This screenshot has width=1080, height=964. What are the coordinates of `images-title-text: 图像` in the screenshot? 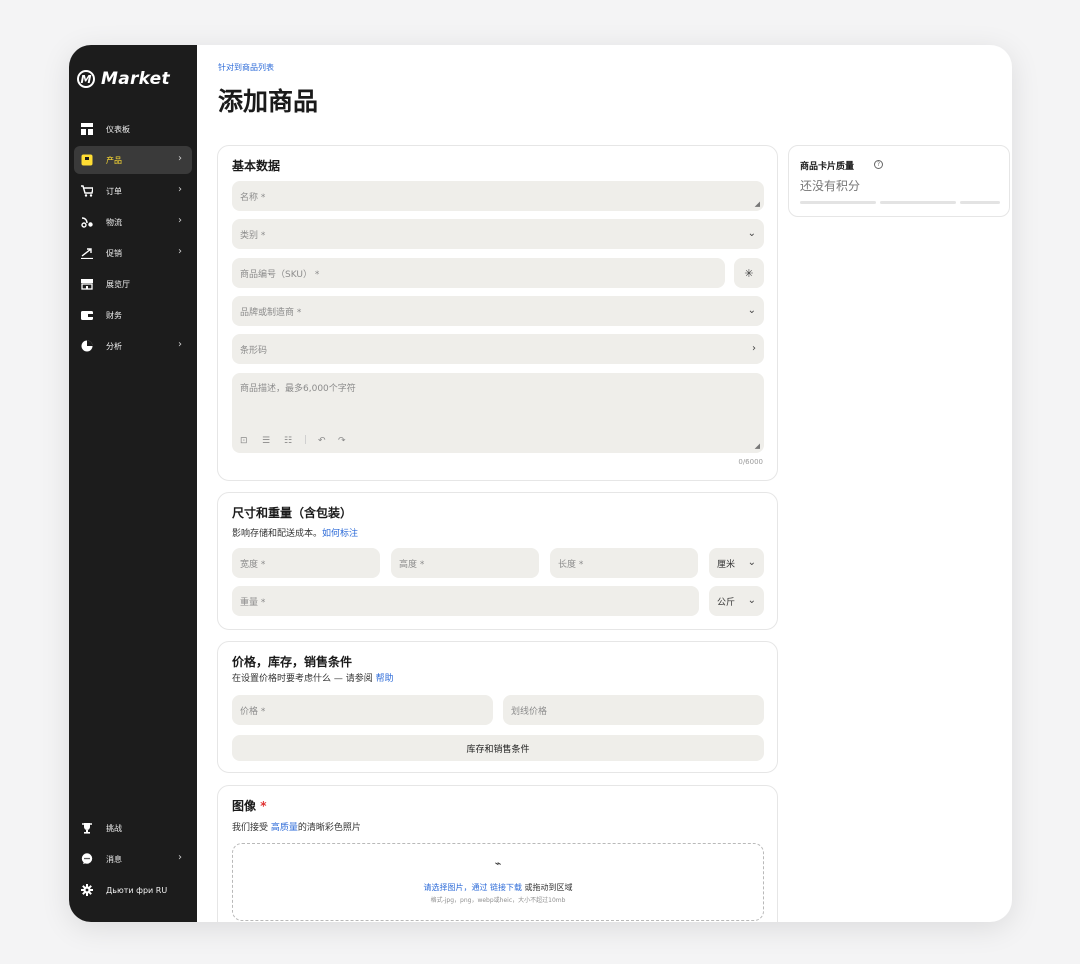 It's located at (244, 806).